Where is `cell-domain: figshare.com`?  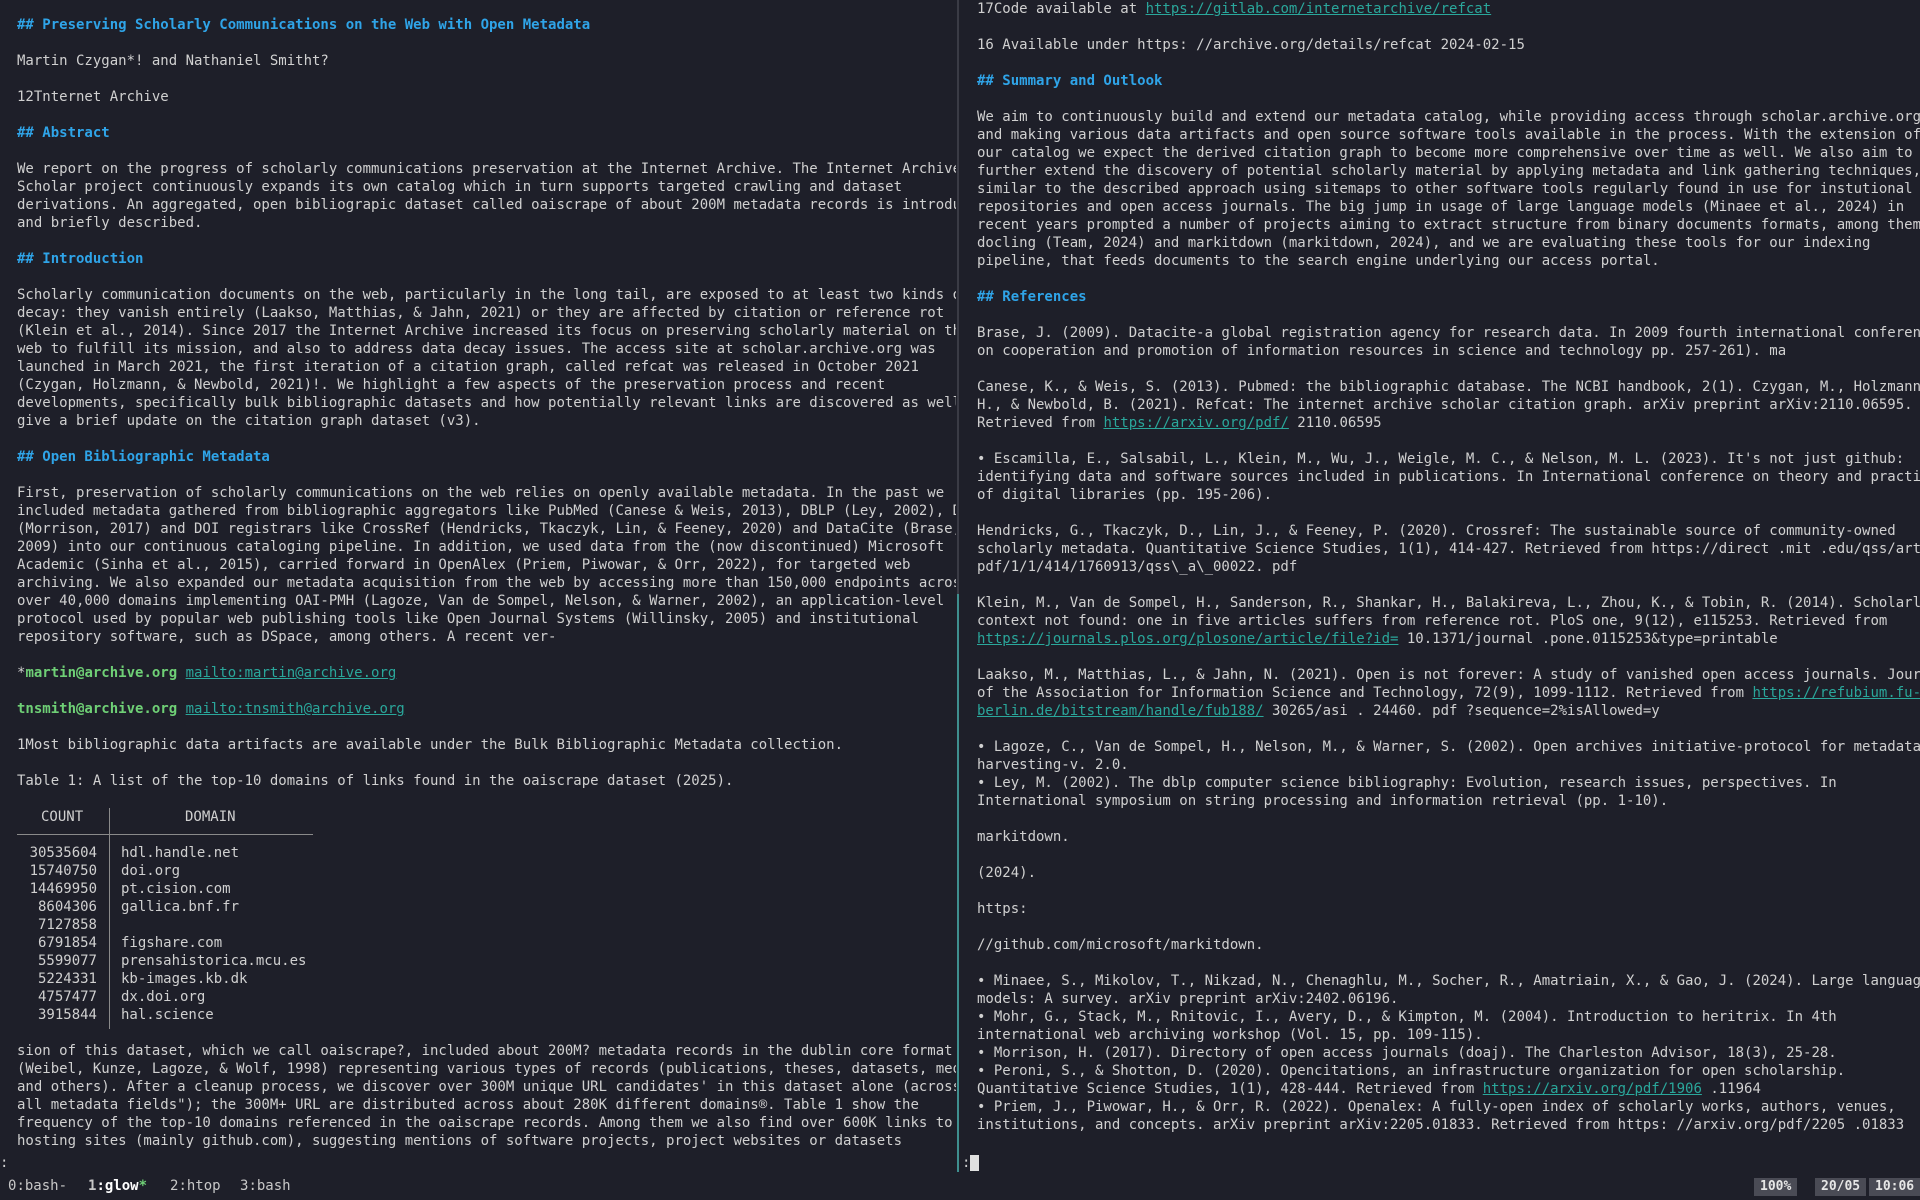 cell-domain: figshare.com is located at coordinates (172, 943).